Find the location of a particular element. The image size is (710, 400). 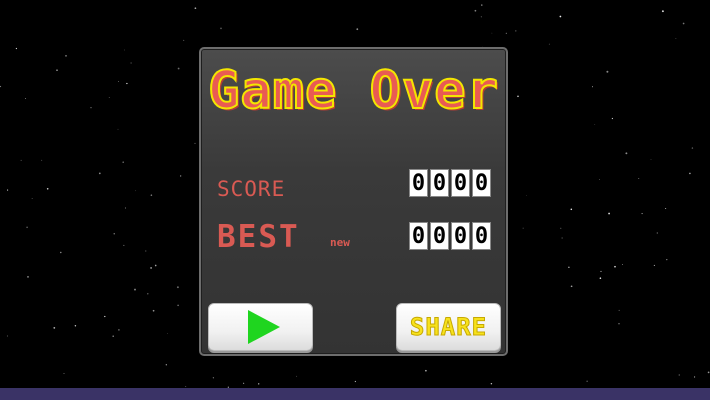

best-label: BEST is located at coordinates (258, 237).